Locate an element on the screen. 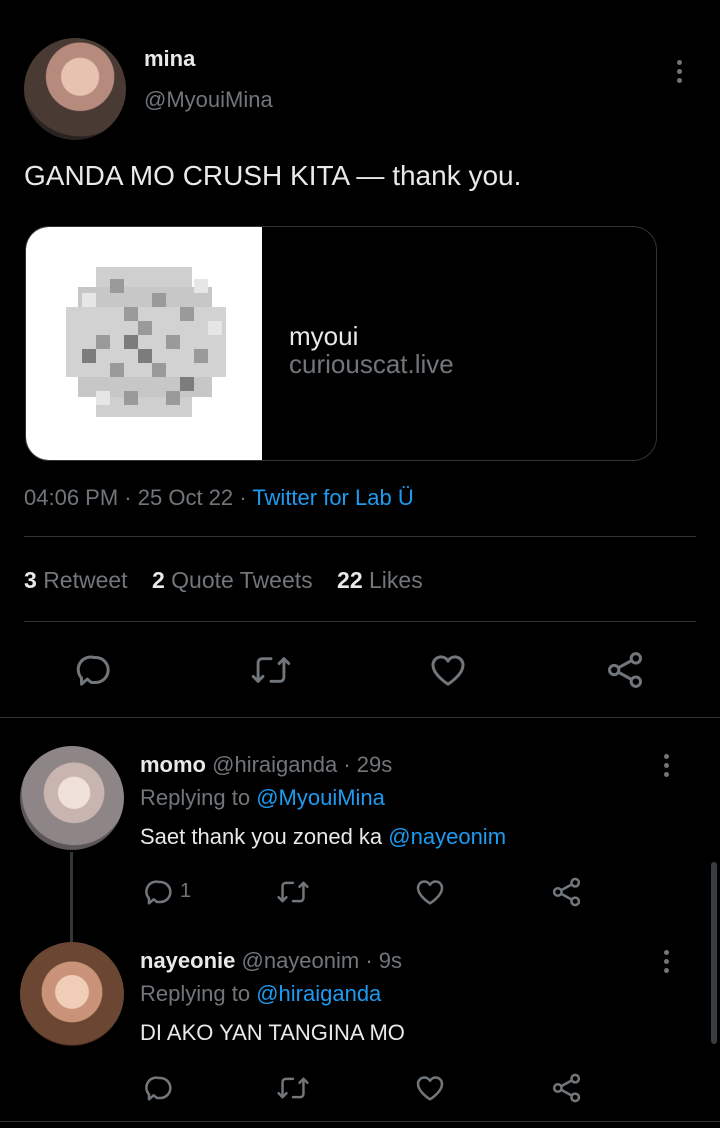  reply-time: · 9s is located at coordinates (384, 960).